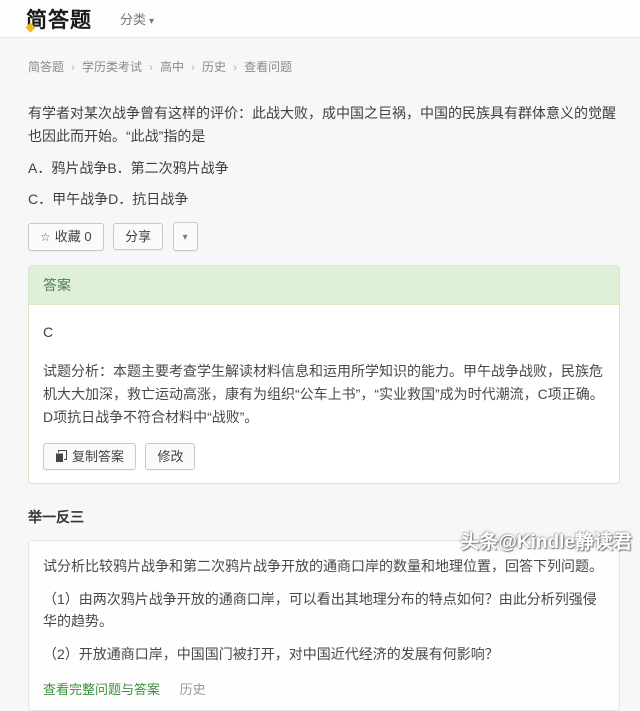 The image size is (640, 711). I want to click on nav-category-label: 分类, so click(133, 19).